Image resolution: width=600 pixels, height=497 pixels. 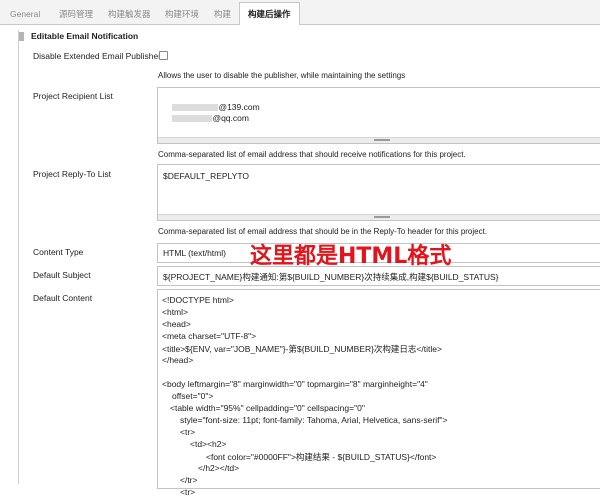 What do you see at coordinates (194, 253) in the screenshot?
I see `content-type-value: HTML (text/html)` at bounding box center [194, 253].